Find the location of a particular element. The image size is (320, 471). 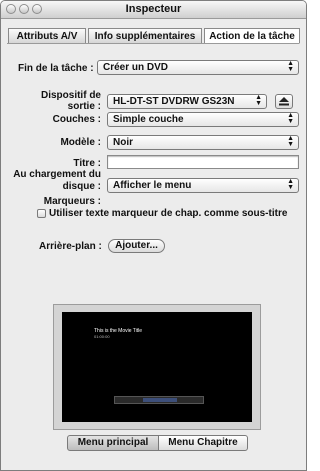

tab-panel-border is located at coordinates (153, 43).